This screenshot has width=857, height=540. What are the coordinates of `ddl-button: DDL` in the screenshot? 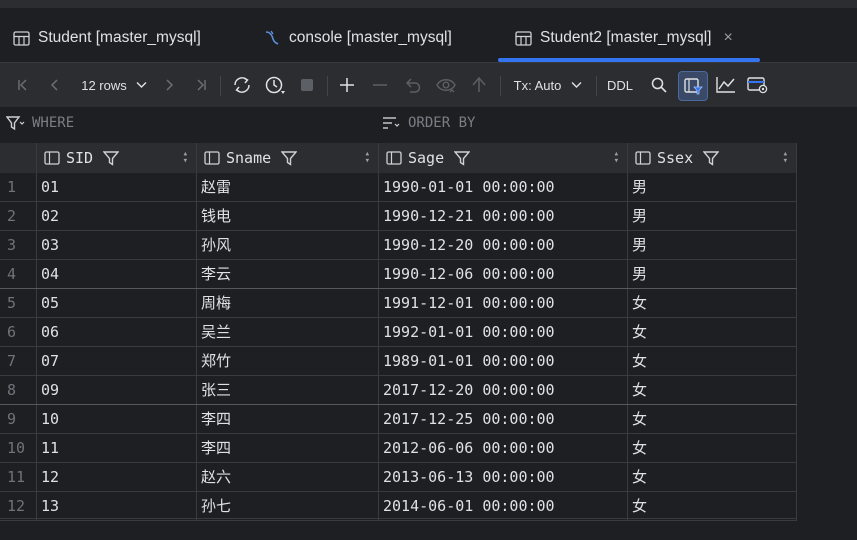 It's located at (620, 85).